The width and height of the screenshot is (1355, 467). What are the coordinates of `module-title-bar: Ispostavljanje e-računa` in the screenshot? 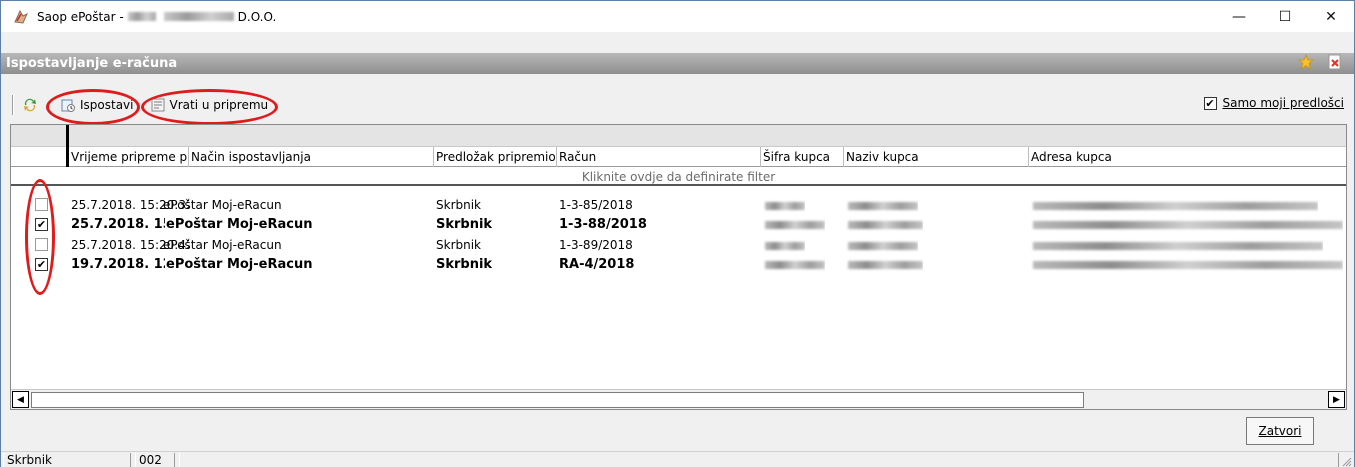 It's located at (677, 63).